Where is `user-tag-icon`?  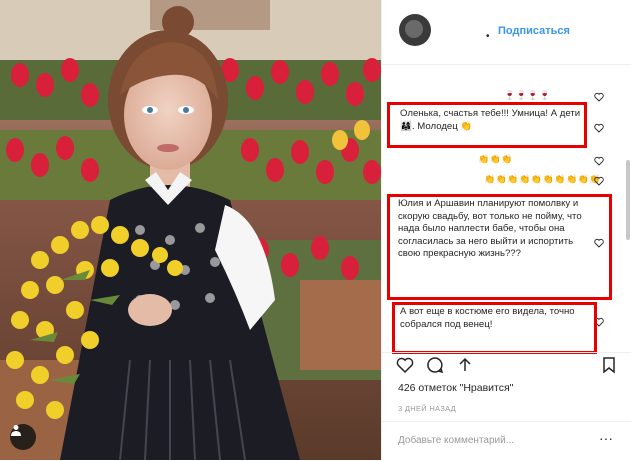 user-tag-icon is located at coordinates (16, 430).